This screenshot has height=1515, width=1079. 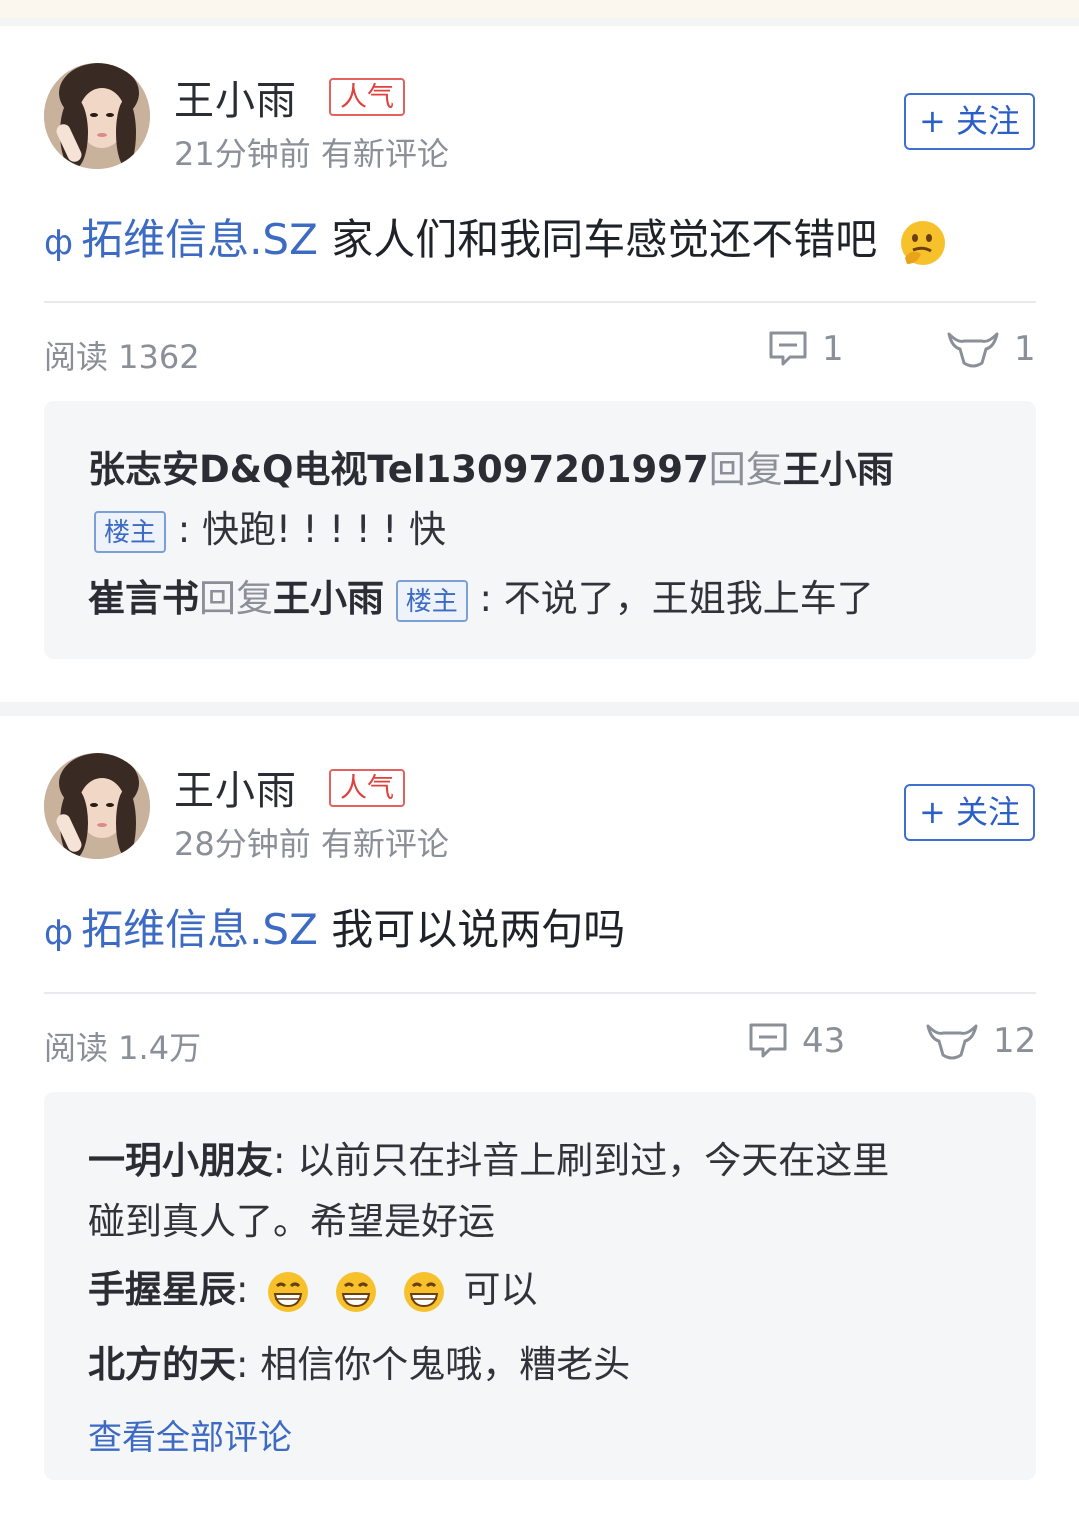 I want to click on reply-item-cont: 楼主 : 快跑! ! ! ! ! 快, so click(x=270, y=526).